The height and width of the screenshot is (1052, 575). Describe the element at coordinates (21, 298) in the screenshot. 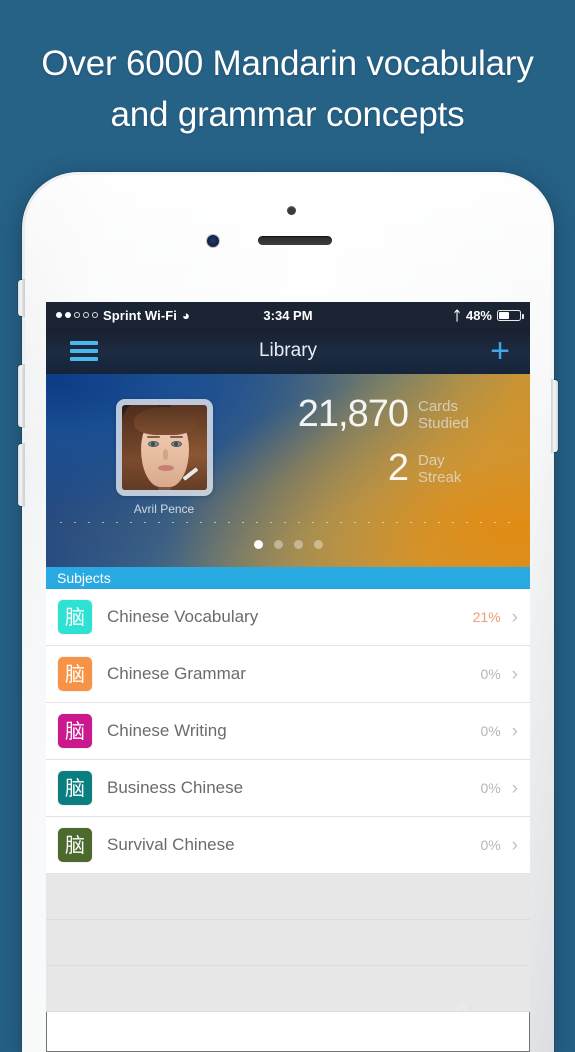

I see `mute-switch-button` at that location.